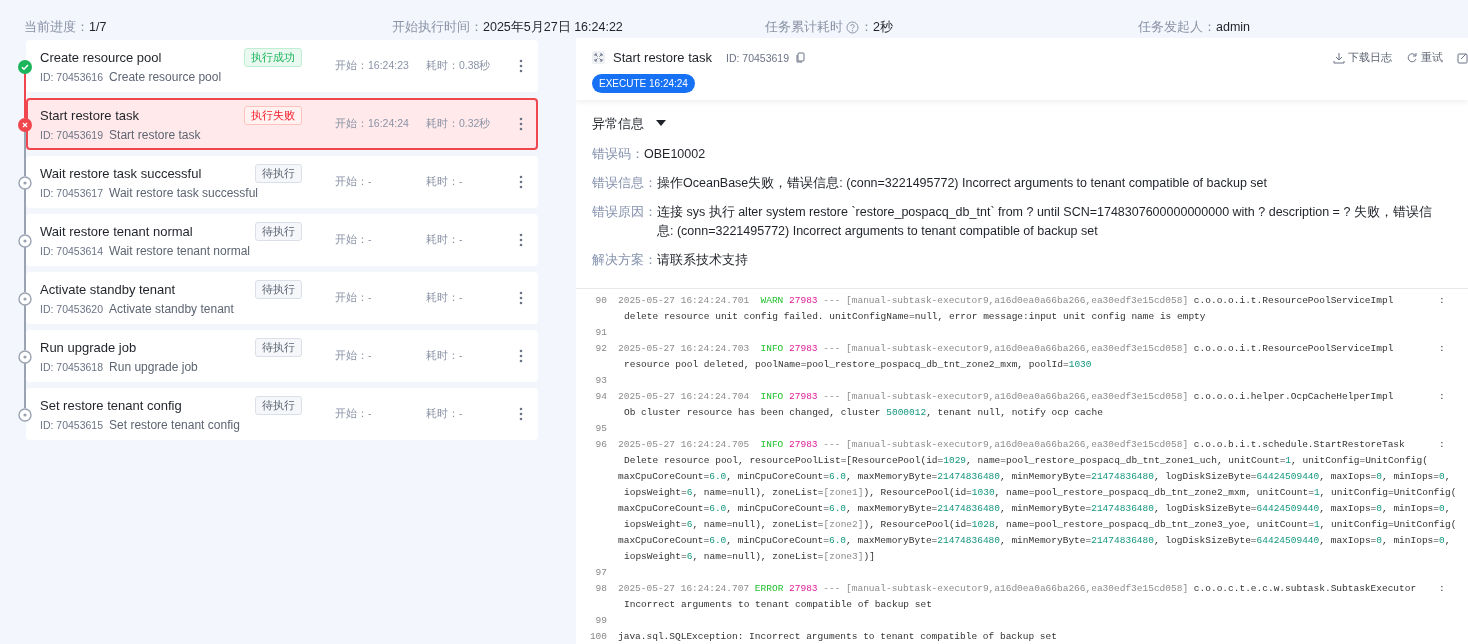  I want to click on step-card: Activate standby tenant 待执行 ID: 70453620 Activate standby tenant 开始：- 耗时：-, so click(282, 298).